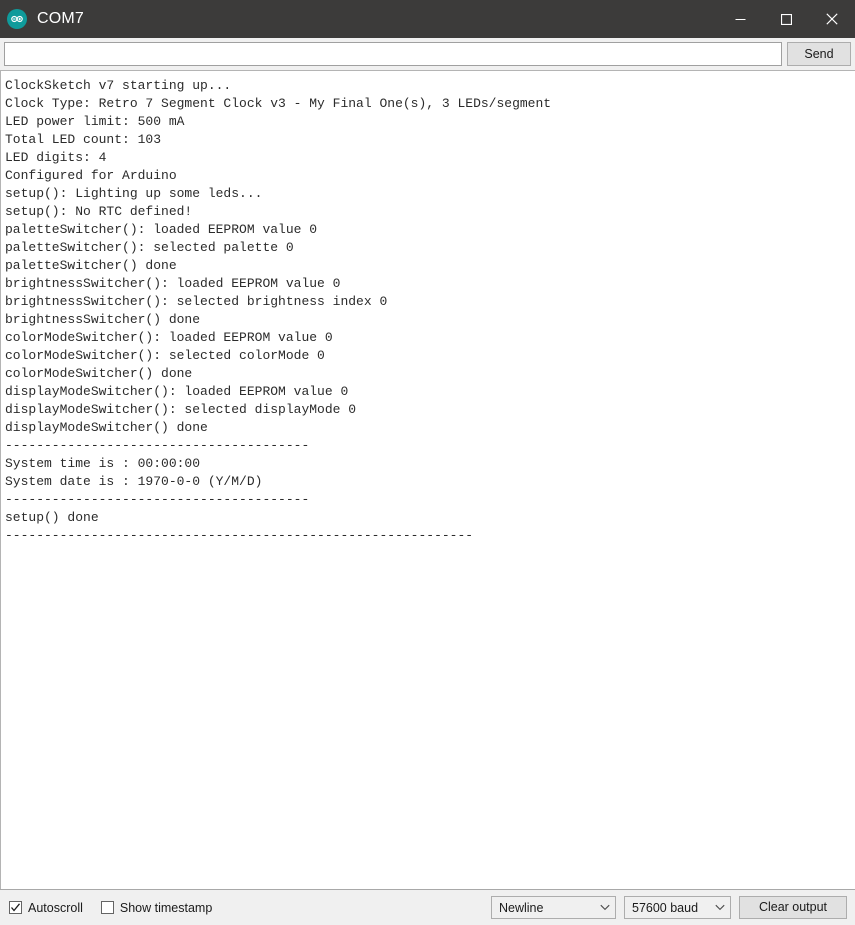 The image size is (855, 925). What do you see at coordinates (161, 229) in the screenshot?
I see `console-line: paletteSwitcher(): loaded EEPROM value 0` at bounding box center [161, 229].